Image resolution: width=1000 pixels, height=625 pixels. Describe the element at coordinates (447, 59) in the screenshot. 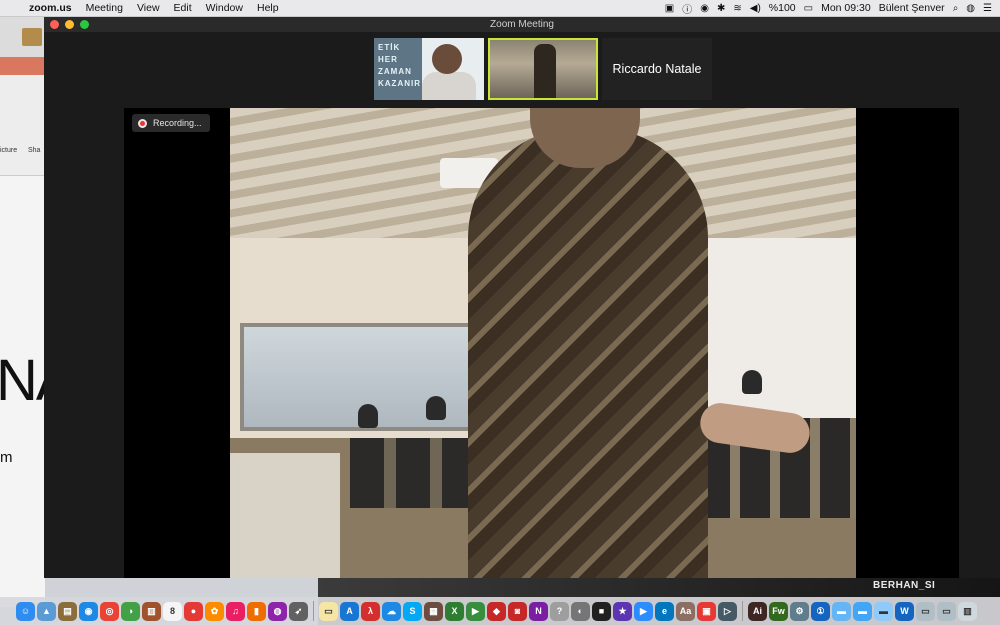

I see `participant-avatar` at that location.